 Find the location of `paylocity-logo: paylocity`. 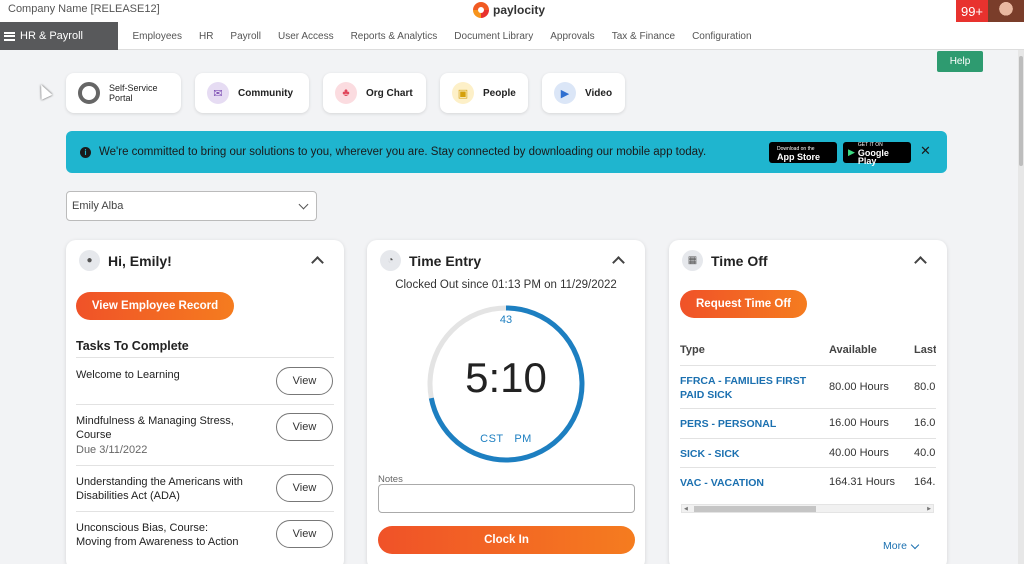

paylocity-logo: paylocity is located at coordinates (509, 10).